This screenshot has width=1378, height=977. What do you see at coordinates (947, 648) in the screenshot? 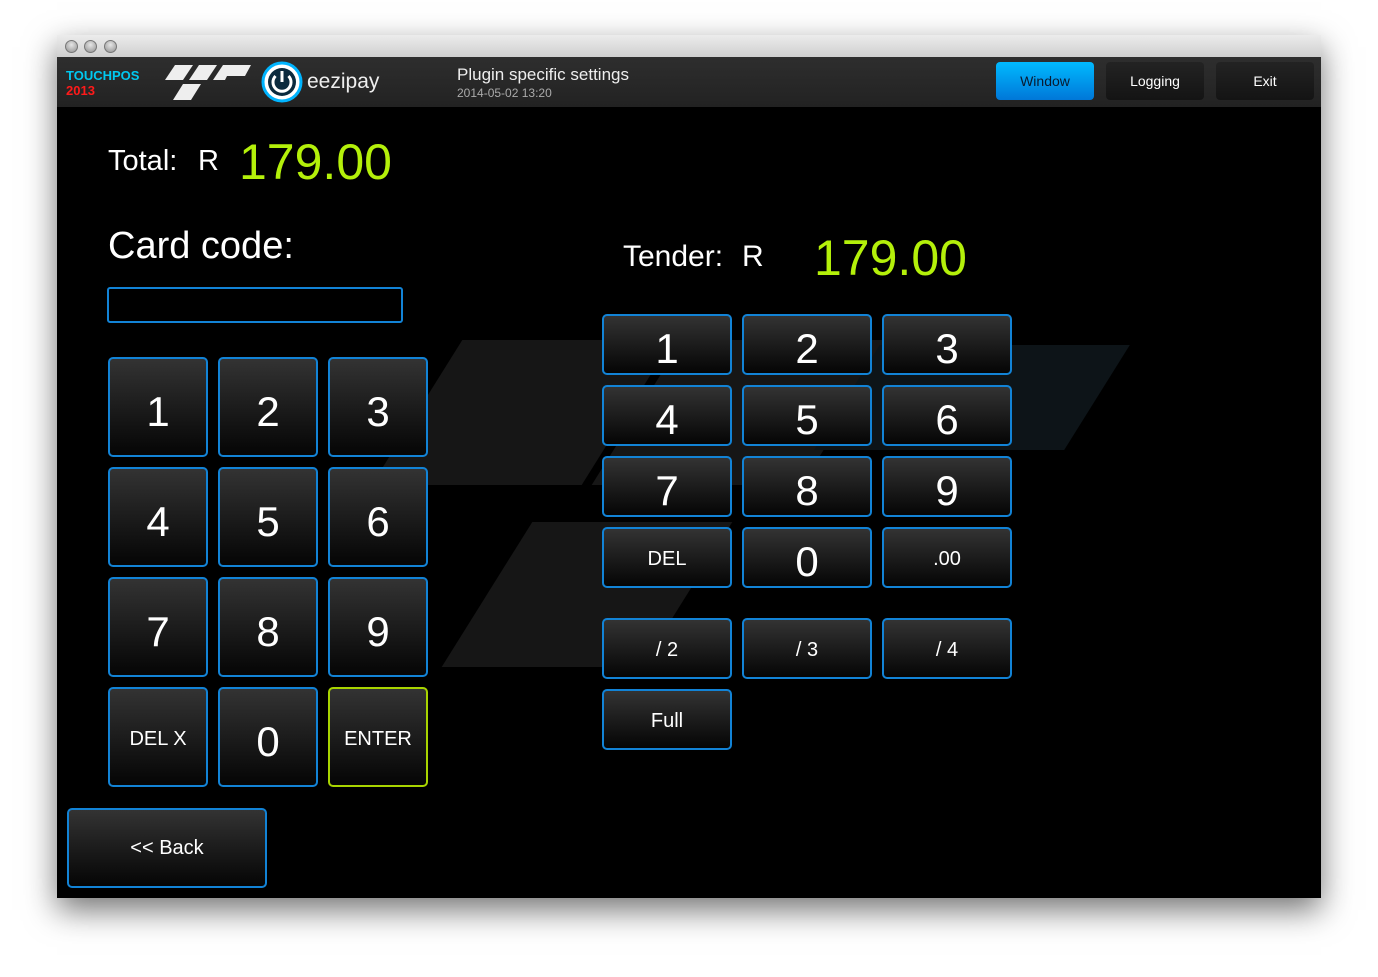
I see `split-4-button: / 4` at bounding box center [947, 648].